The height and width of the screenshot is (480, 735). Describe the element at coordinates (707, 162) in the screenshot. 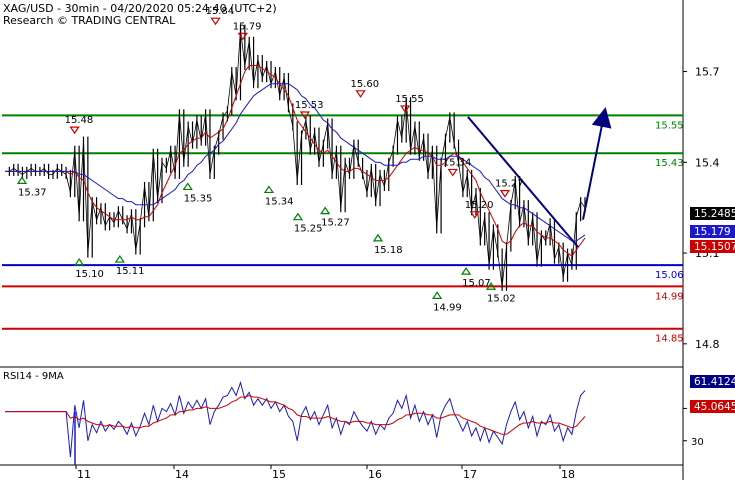

I see `y-tick-label: 15.4` at that location.